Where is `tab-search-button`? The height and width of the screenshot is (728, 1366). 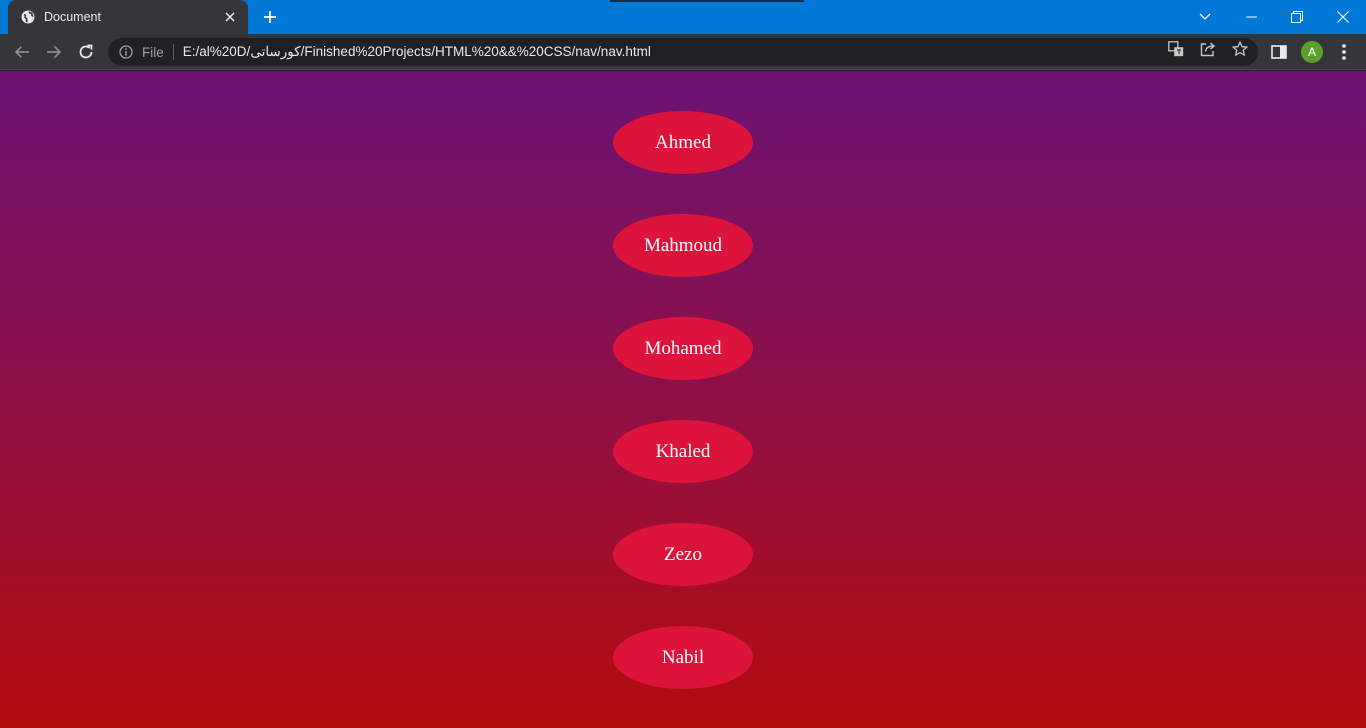 tab-search-button is located at coordinates (1205, 17).